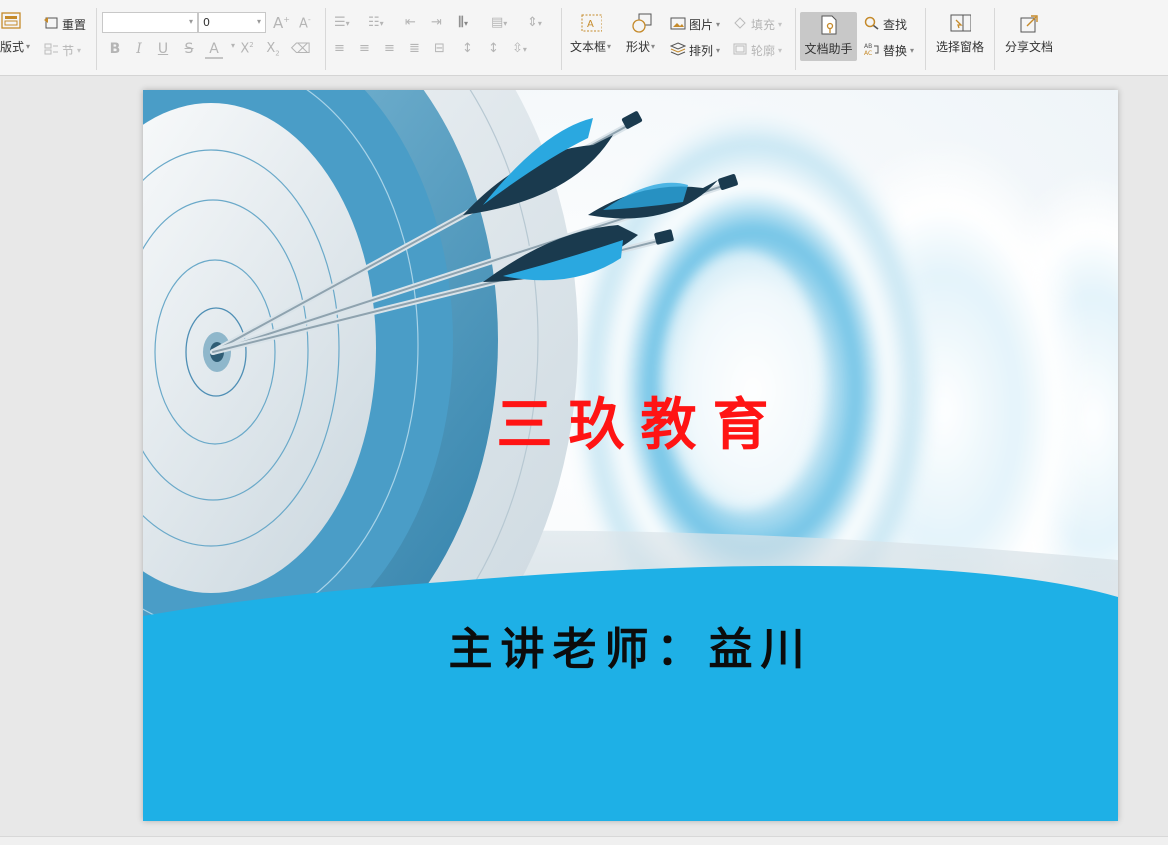 This screenshot has width=1168, height=845. Describe the element at coordinates (895, 51) in the screenshot. I see `replace-label: 替换` at that location.